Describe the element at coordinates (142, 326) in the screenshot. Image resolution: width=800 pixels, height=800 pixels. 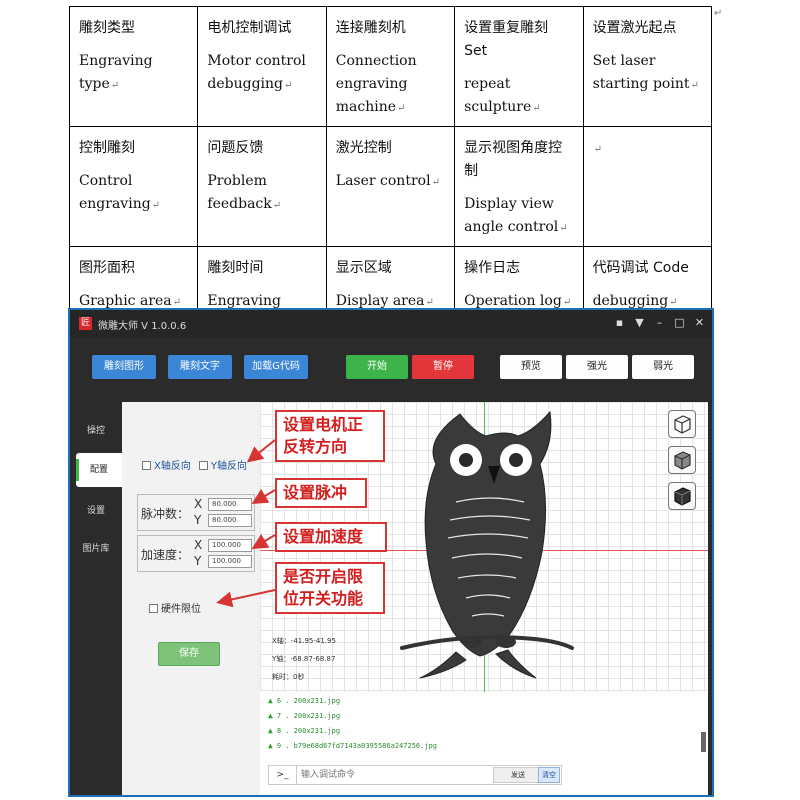
I see `app-title: 微雕大师 V 1.0.0.6` at that location.